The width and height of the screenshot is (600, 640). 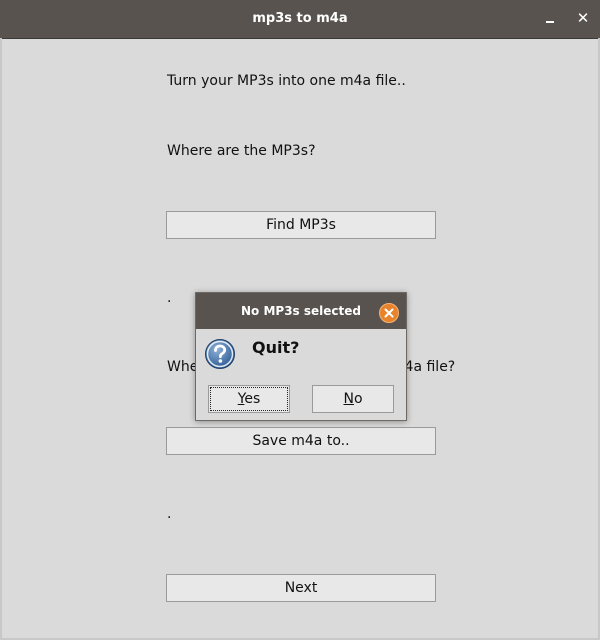 What do you see at coordinates (241, 151) in the screenshot?
I see `mp3s-location-label: Where are the MP3s?` at bounding box center [241, 151].